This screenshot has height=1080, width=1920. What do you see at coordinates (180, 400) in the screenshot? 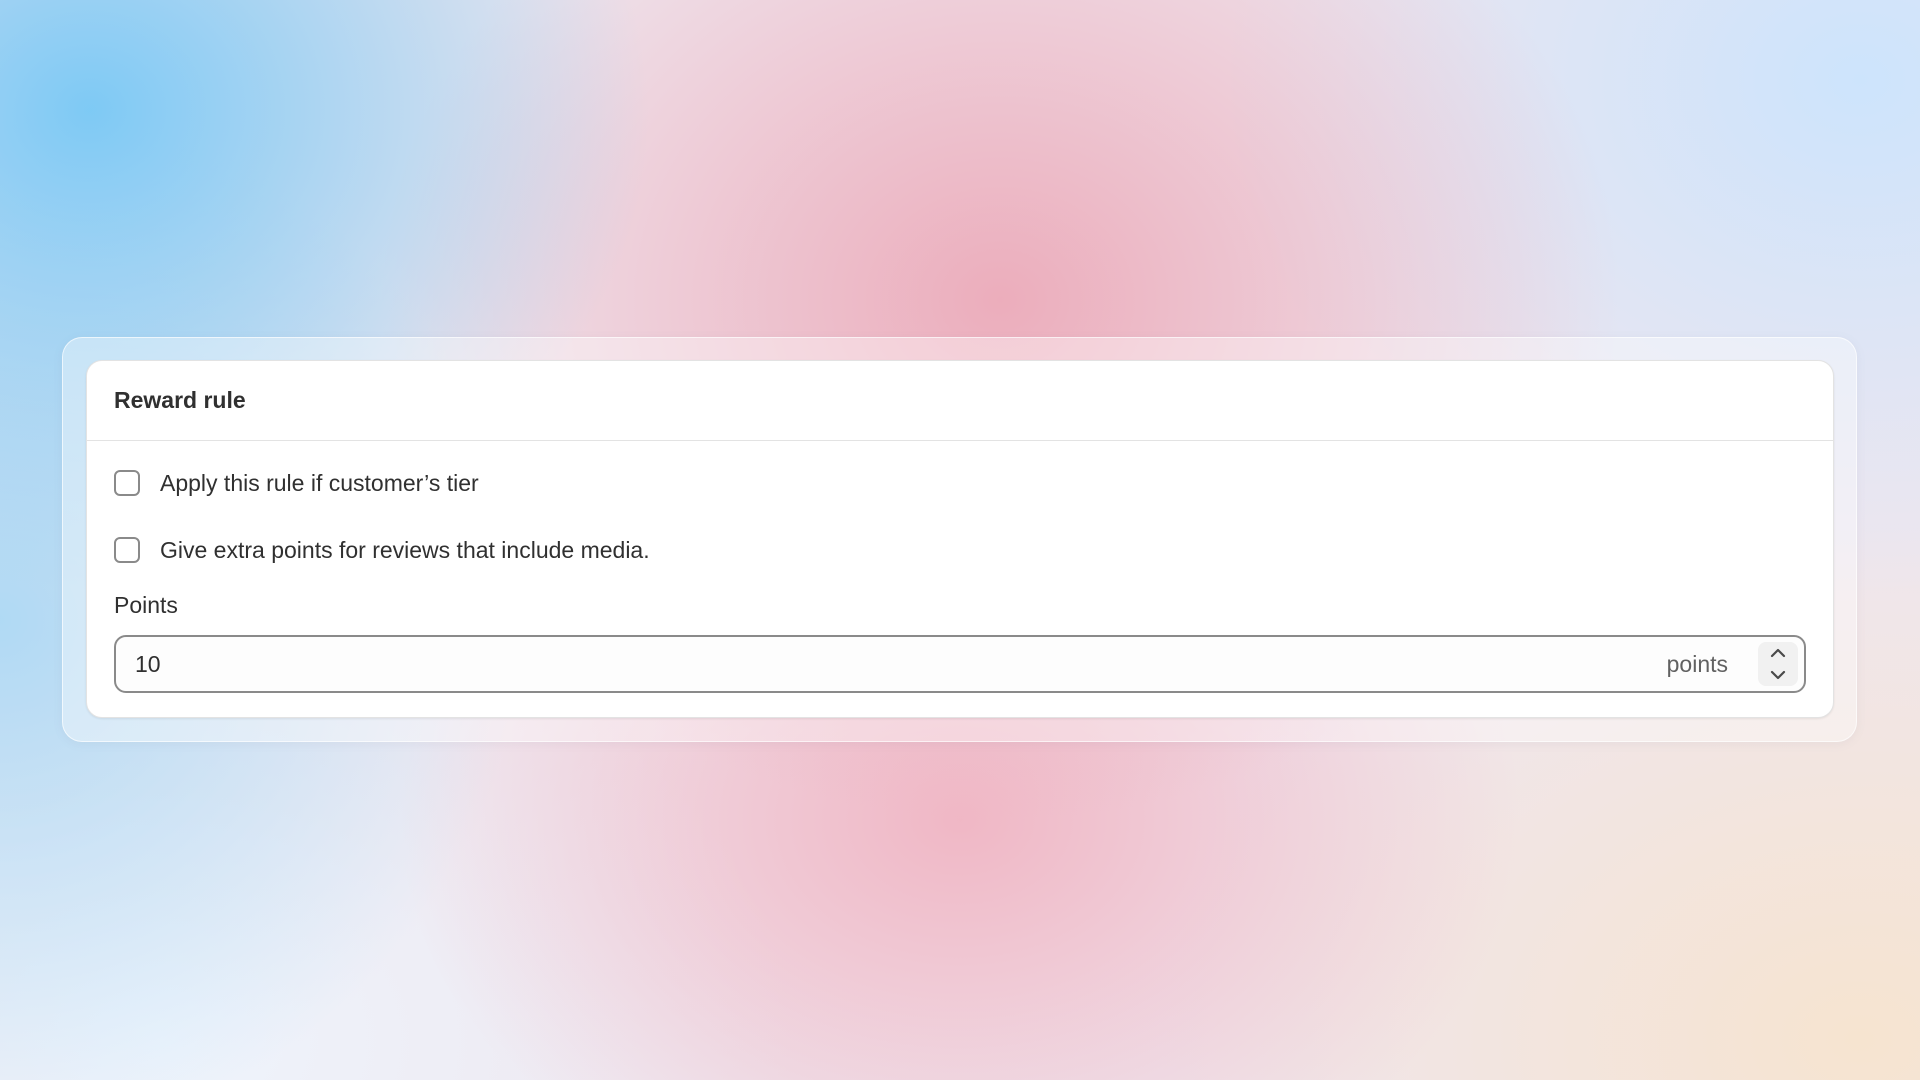
I see `card-title: Reward rule` at bounding box center [180, 400].